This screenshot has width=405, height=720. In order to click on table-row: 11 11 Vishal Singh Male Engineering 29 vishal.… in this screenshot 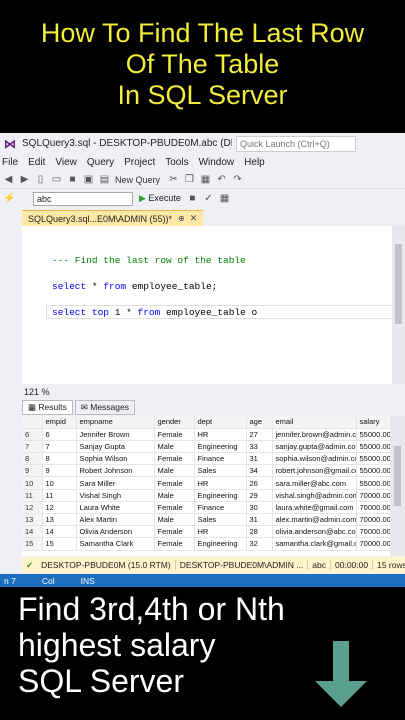, I will do `click(206, 495)`.